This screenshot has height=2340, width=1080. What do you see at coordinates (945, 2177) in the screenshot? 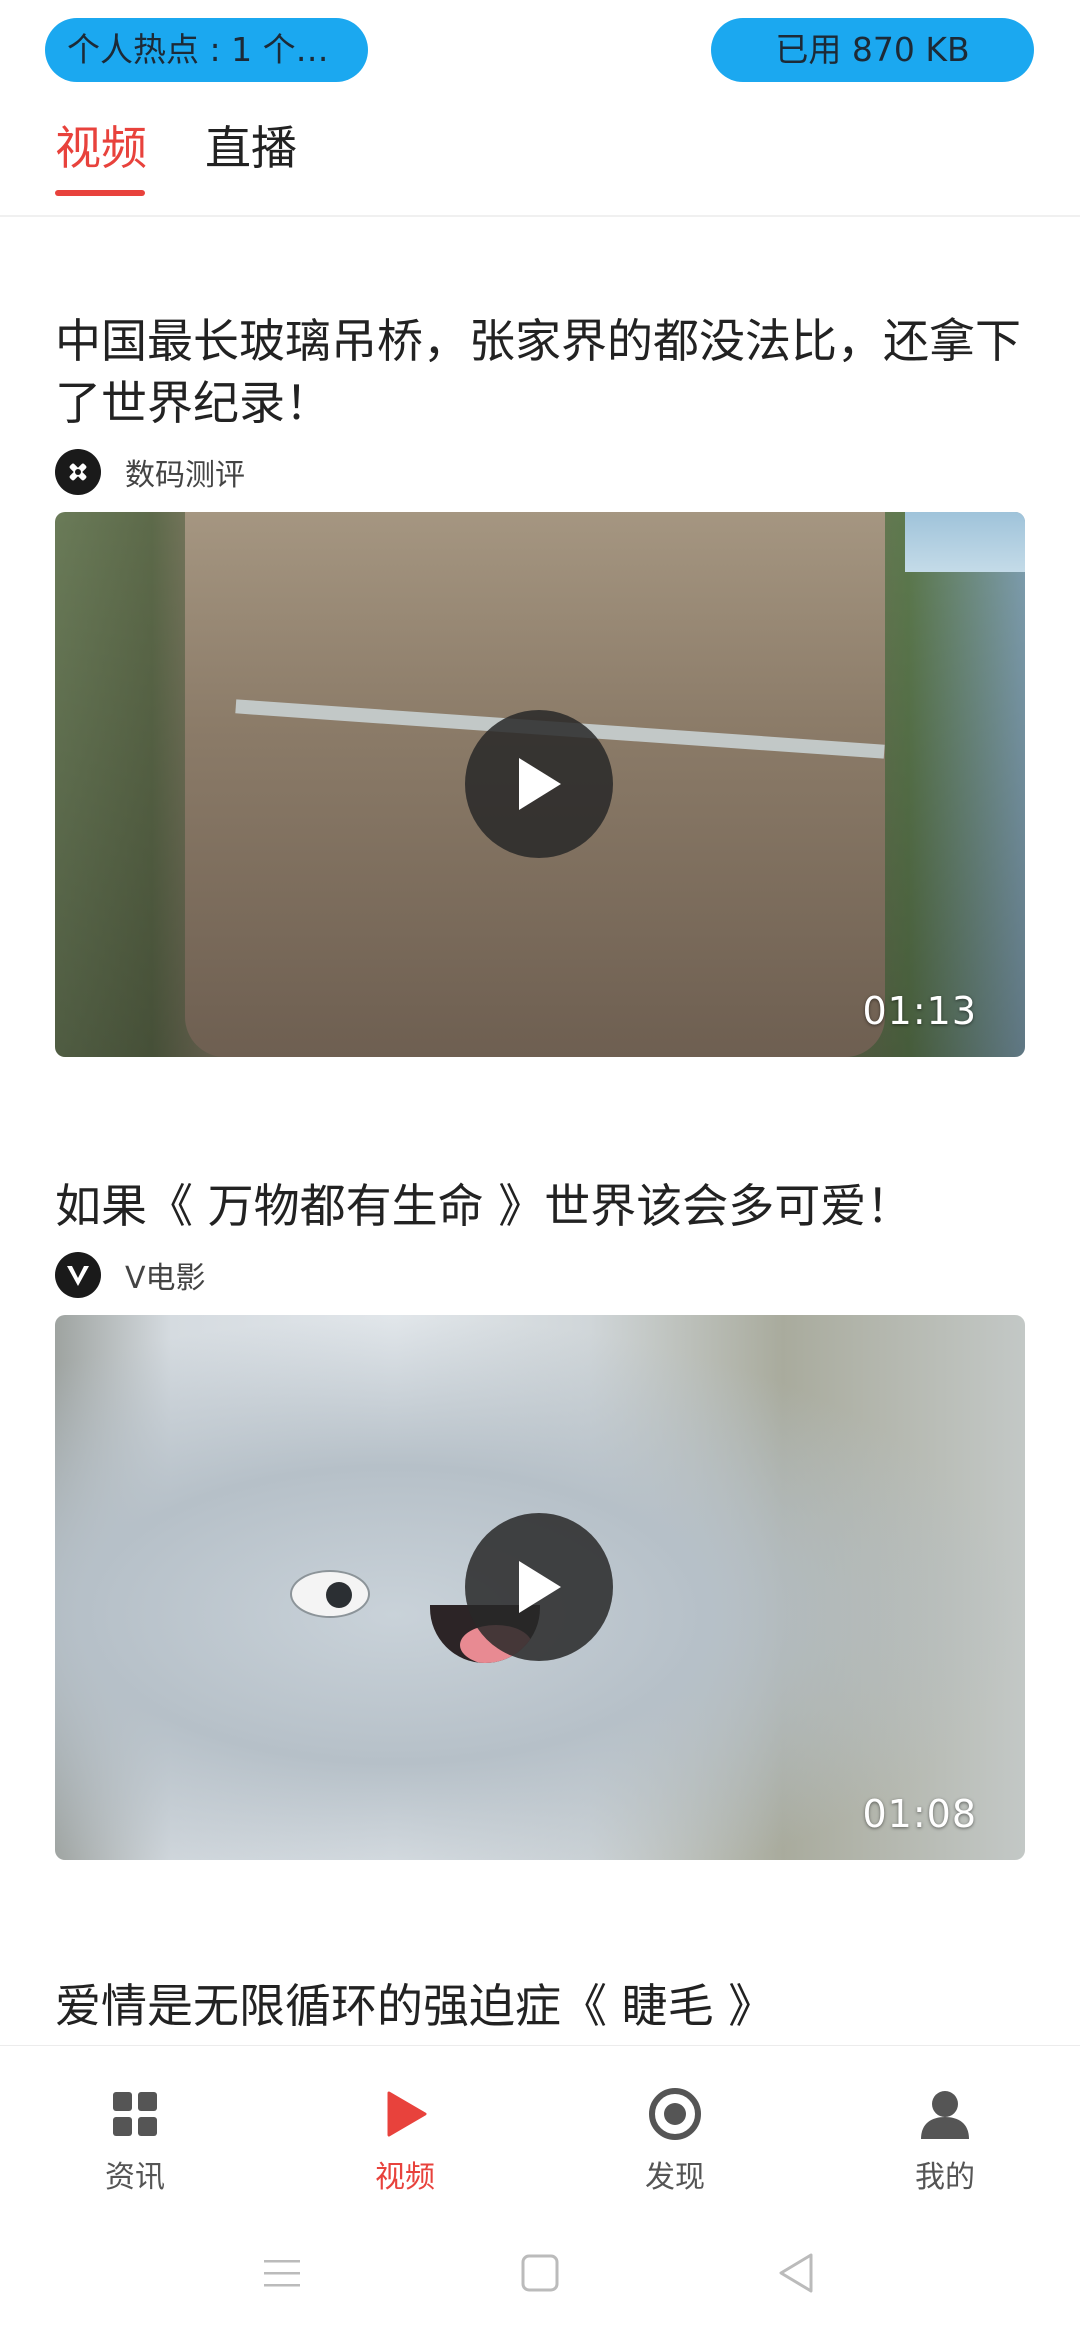
I see `nav-label: 我的` at bounding box center [945, 2177].